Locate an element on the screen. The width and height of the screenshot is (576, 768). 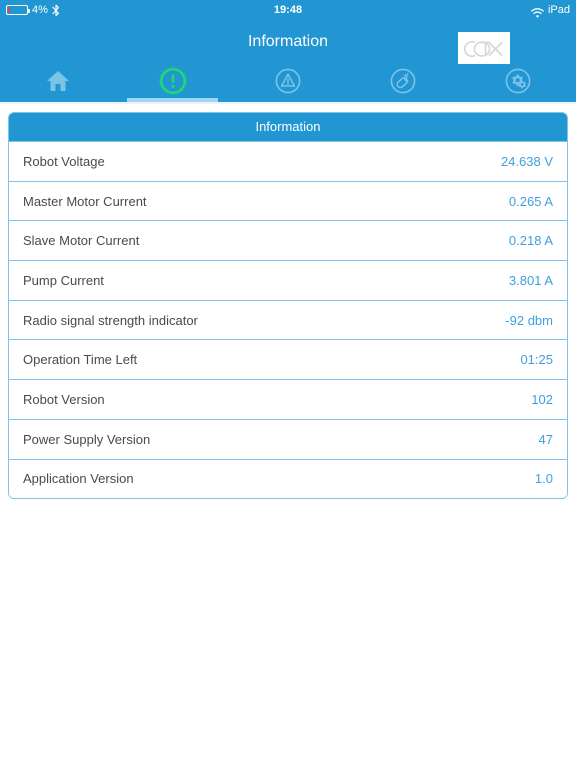
tab-information is located at coordinates (172, 83).